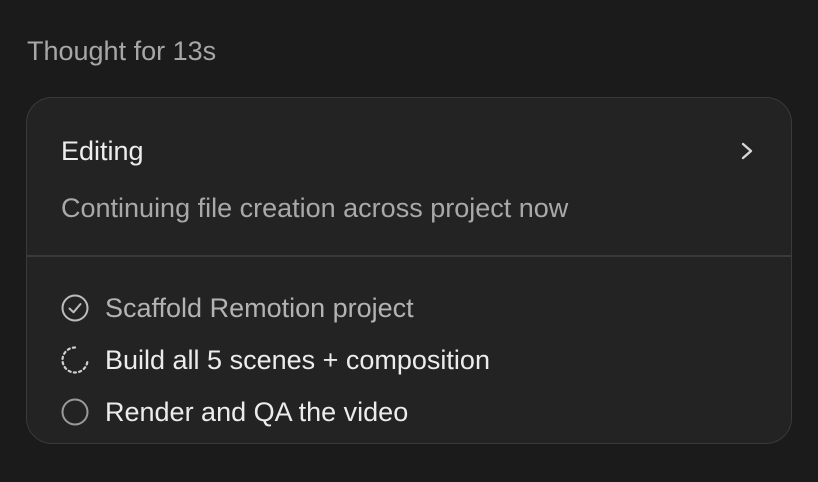 This screenshot has height=482, width=818. What do you see at coordinates (259, 308) in the screenshot?
I see `task-label: Scaffold Remotion project` at bounding box center [259, 308].